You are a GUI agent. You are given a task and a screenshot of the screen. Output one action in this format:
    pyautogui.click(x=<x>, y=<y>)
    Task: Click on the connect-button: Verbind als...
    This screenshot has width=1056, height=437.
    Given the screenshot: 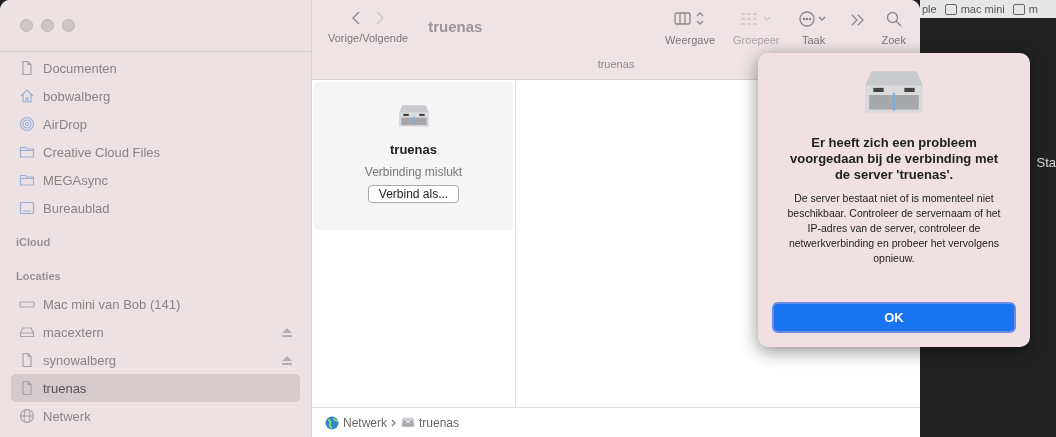 What is the action you would take?
    pyautogui.click(x=413, y=194)
    